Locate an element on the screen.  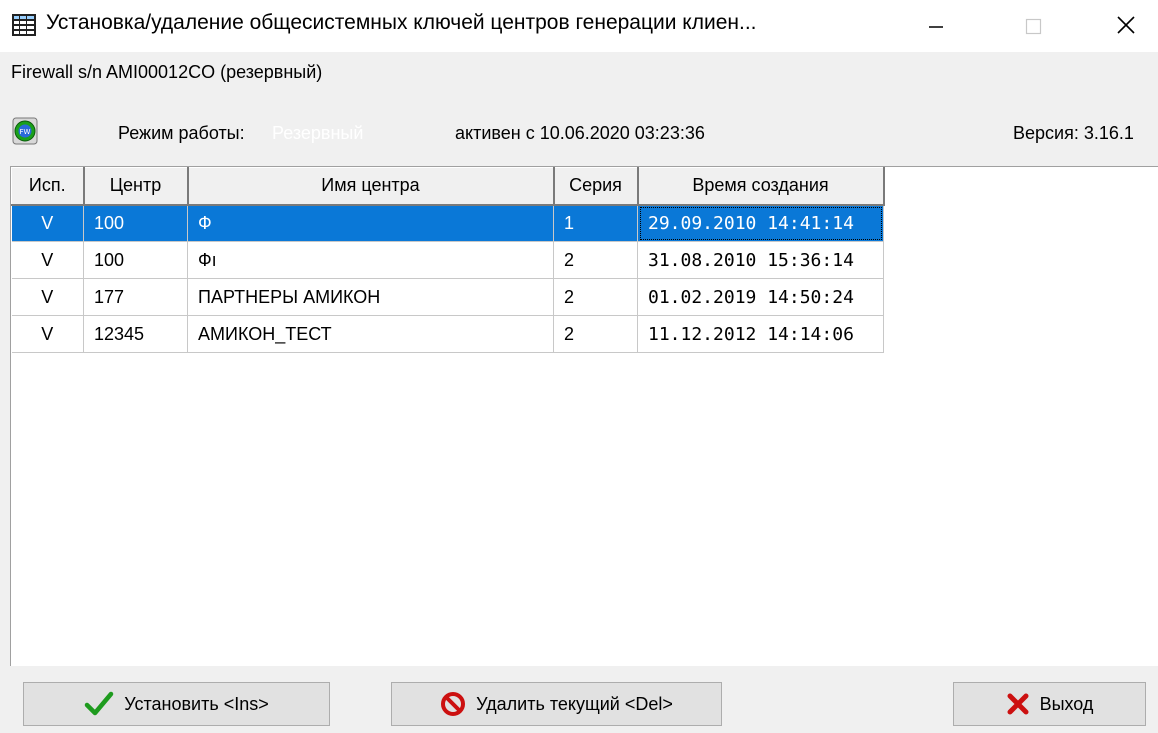
column-header-center-name: Имя центра is located at coordinates (371, 186).